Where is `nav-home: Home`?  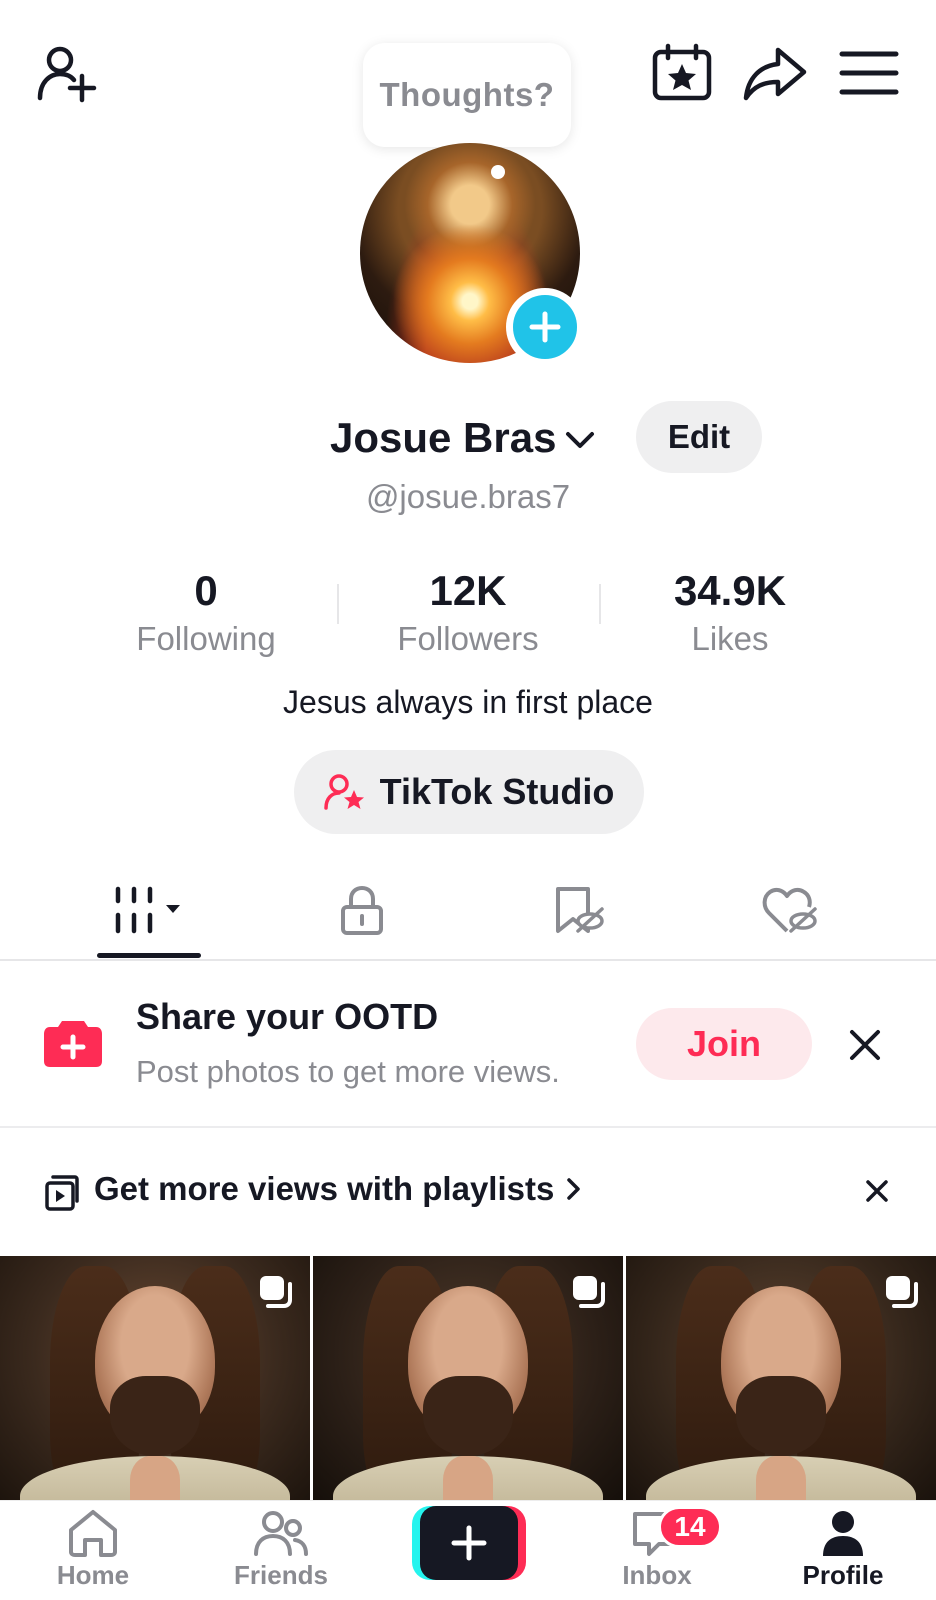 nav-home: Home is located at coordinates (93, 1554).